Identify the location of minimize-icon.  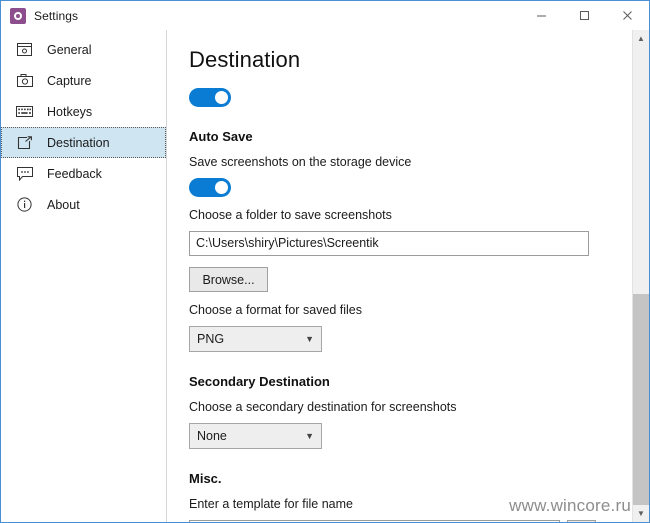
(541, 15).